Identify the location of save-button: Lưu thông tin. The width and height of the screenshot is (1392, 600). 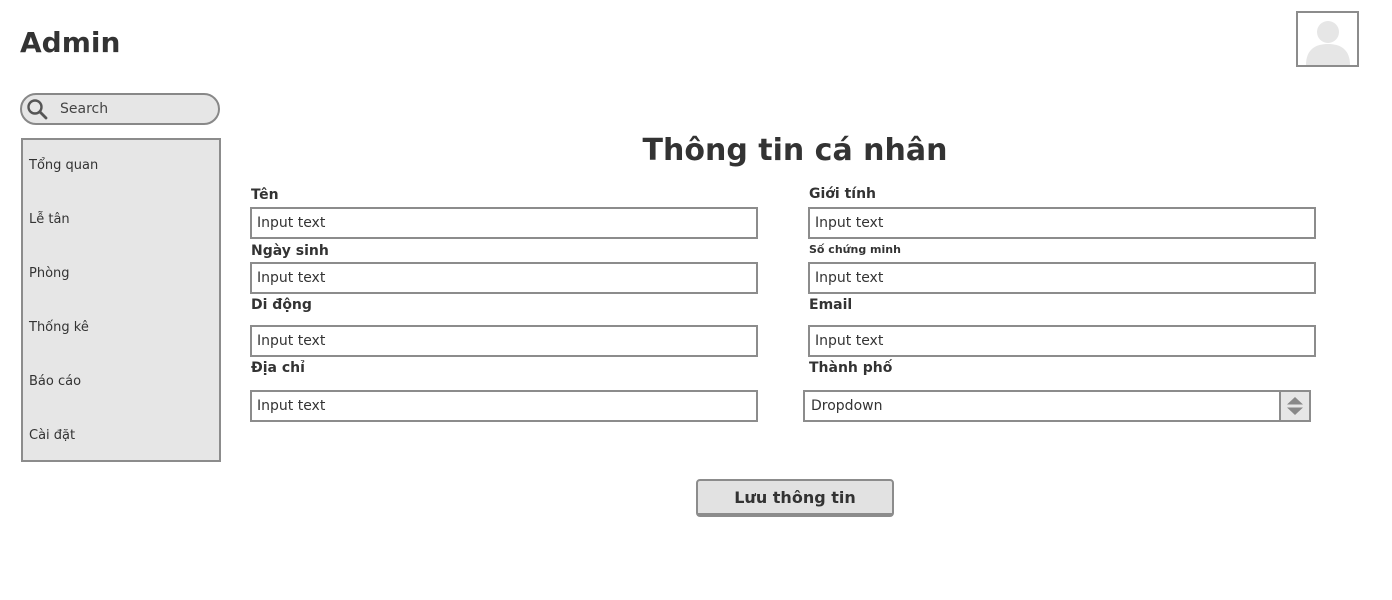
(795, 498).